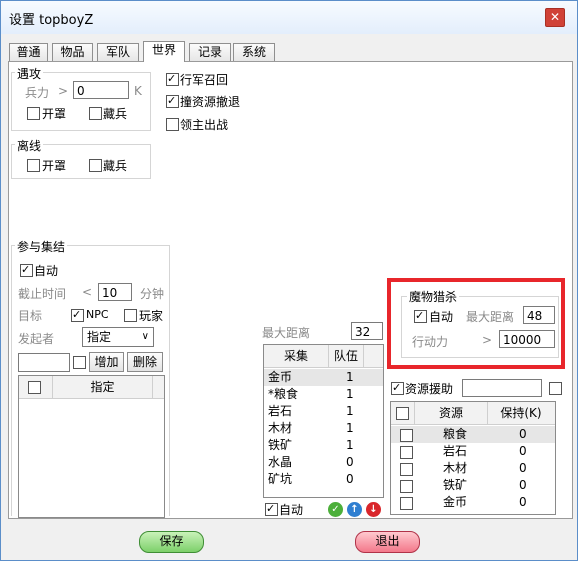 The height and width of the screenshot is (561, 578). Describe the element at coordinates (164, 51) in the screenshot. I see `tab-world: 世界` at that location.